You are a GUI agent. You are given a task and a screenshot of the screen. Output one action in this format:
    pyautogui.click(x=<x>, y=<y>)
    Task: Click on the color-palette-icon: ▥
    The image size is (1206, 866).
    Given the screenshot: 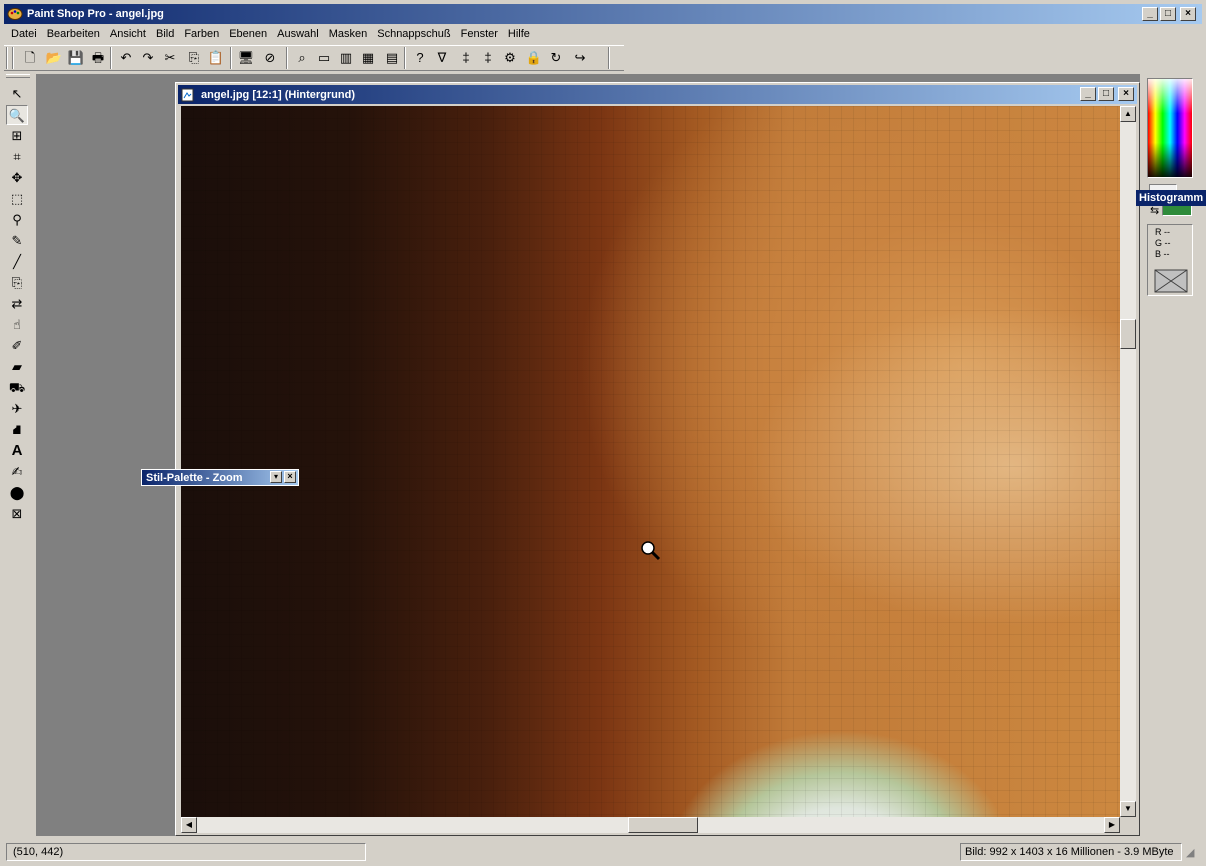 What is the action you would take?
    pyautogui.click(x=346, y=58)
    